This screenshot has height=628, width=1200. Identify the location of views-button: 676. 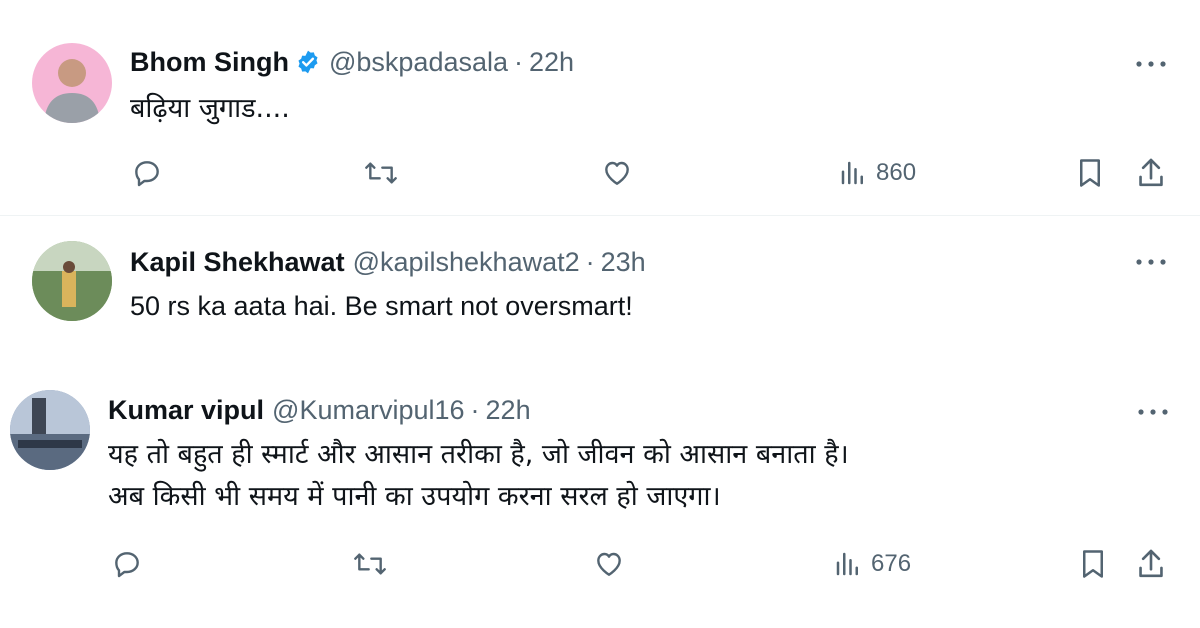
(872, 564).